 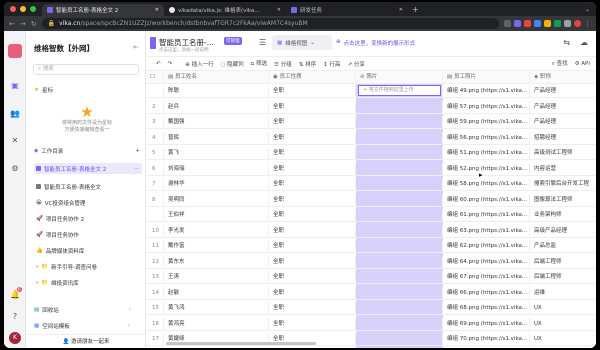 I want to click on name-cell: 戴作富, so click(x=216, y=246).